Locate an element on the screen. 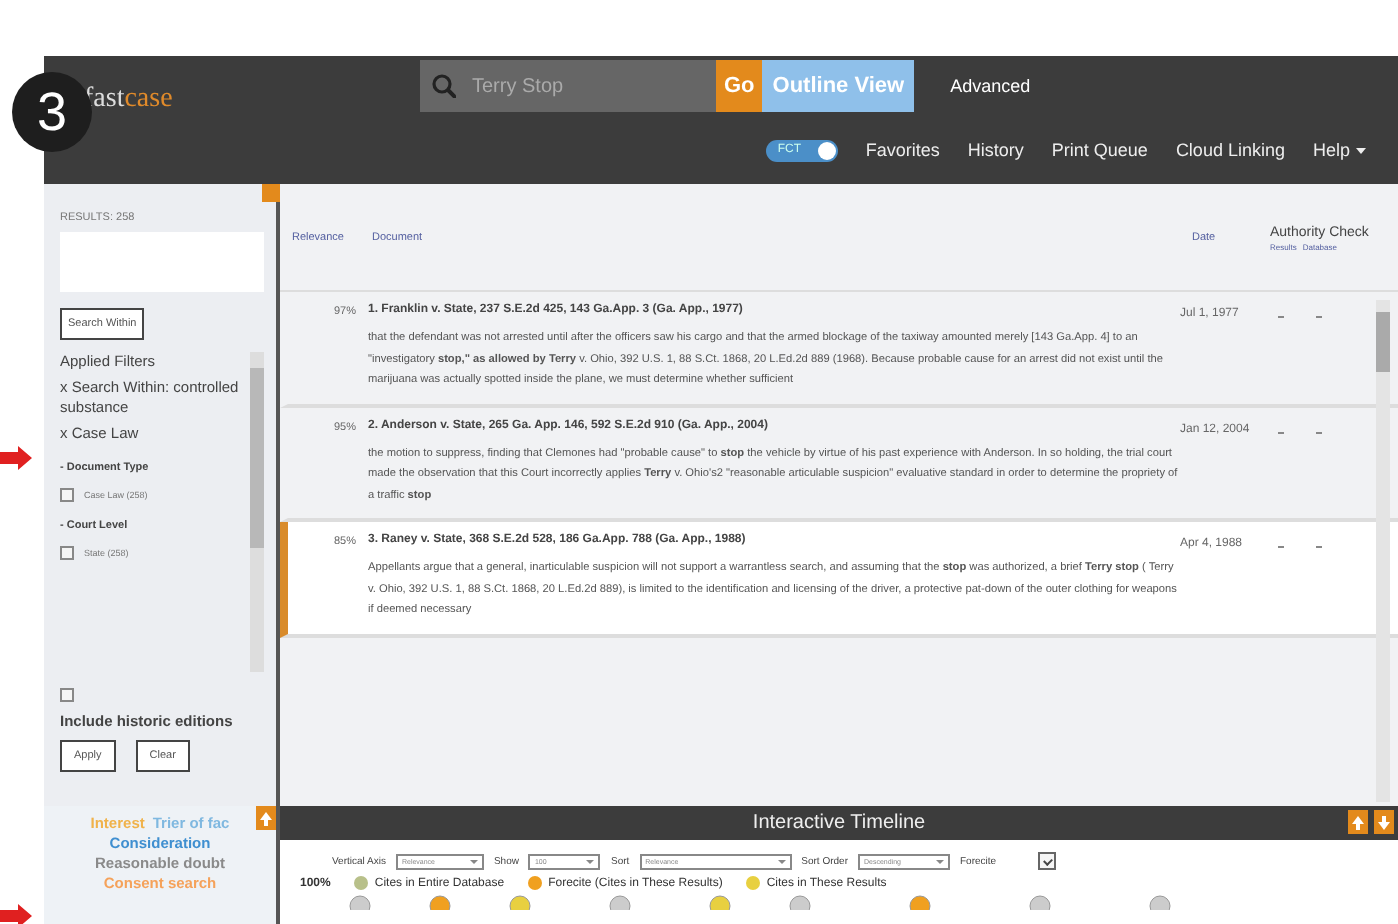 The width and height of the screenshot is (1398, 924). down-arrow-icon is located at coordinates (1384, 822).